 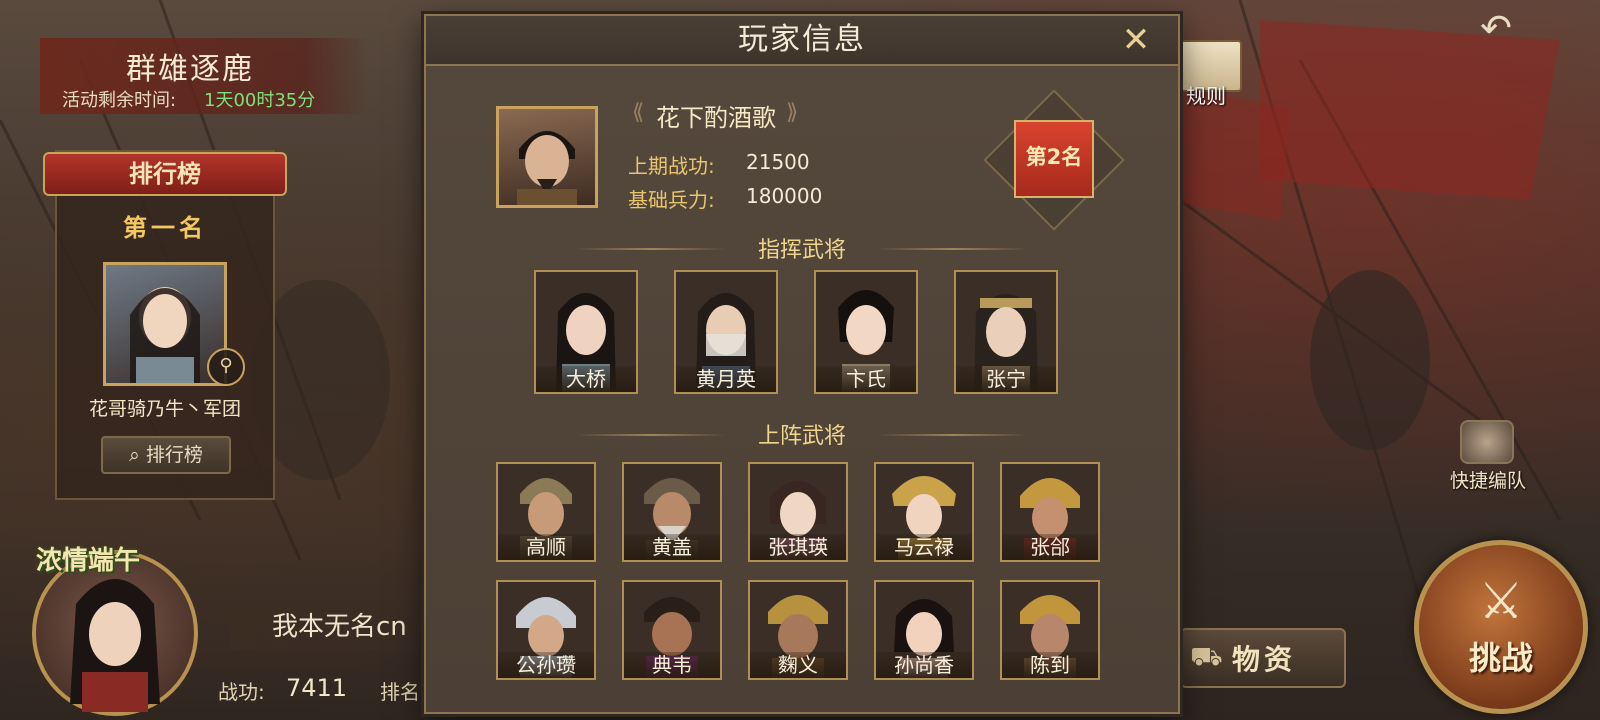 What do you see at coordinates (1496, 28) in the screenshot?
I see `back-arrow-icon: ↶` at bounding box center [1496, 28].